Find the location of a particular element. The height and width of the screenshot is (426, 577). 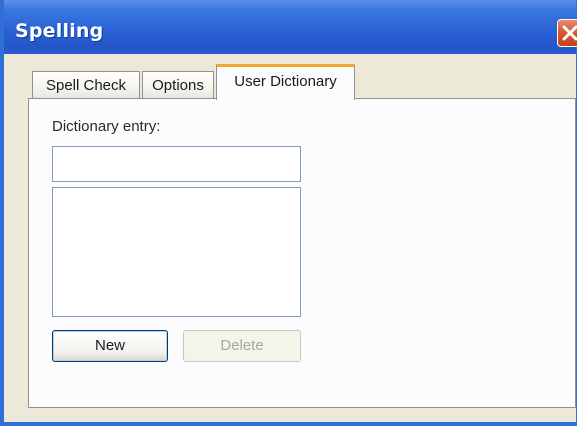

delete-button: Delete is located at coordinates (242, 346).